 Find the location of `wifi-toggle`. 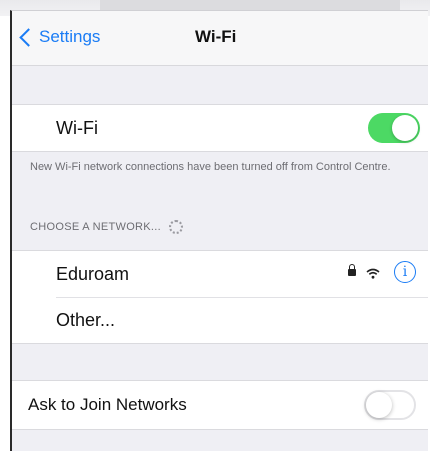

wifi-toggle is located at coordinates (394, 128).